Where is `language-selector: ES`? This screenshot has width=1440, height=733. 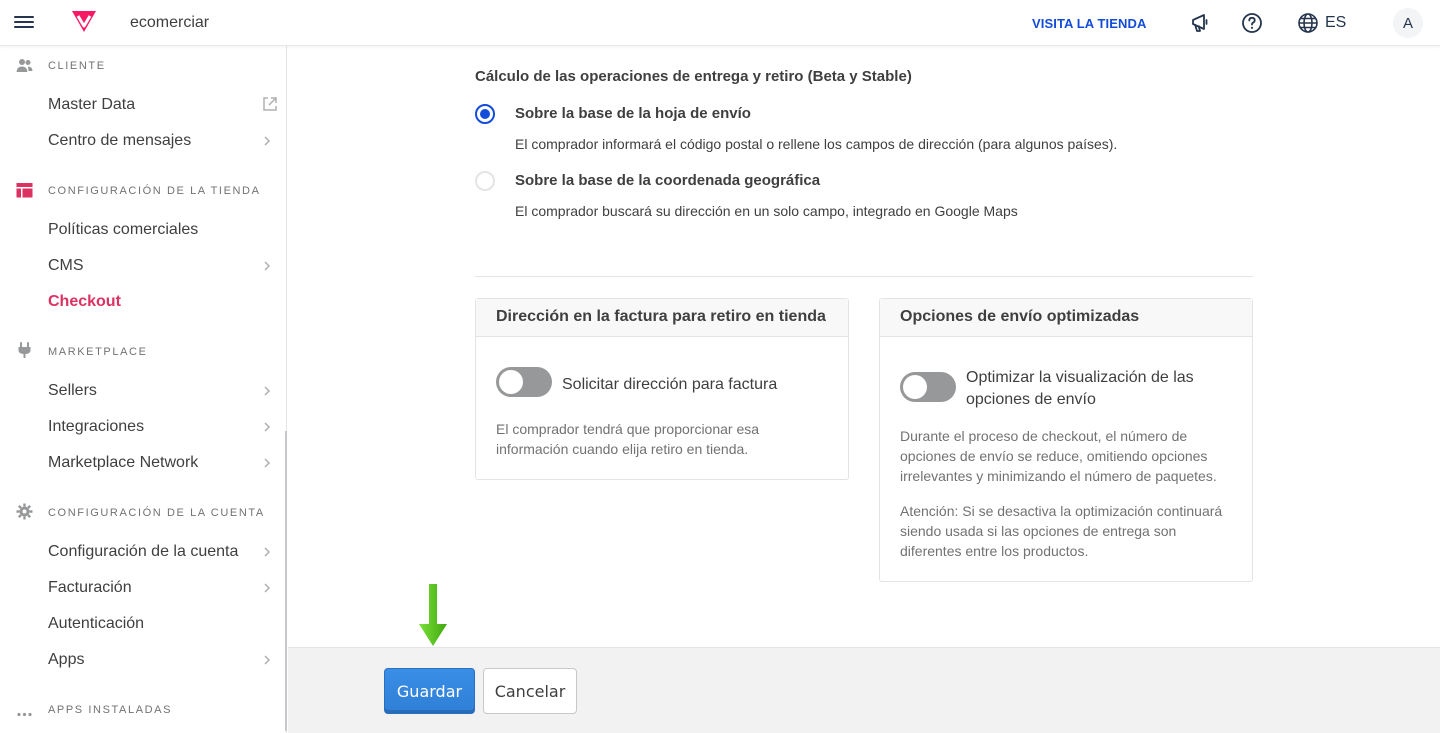
language-selector: ES is located at coordinates (1321, 23).